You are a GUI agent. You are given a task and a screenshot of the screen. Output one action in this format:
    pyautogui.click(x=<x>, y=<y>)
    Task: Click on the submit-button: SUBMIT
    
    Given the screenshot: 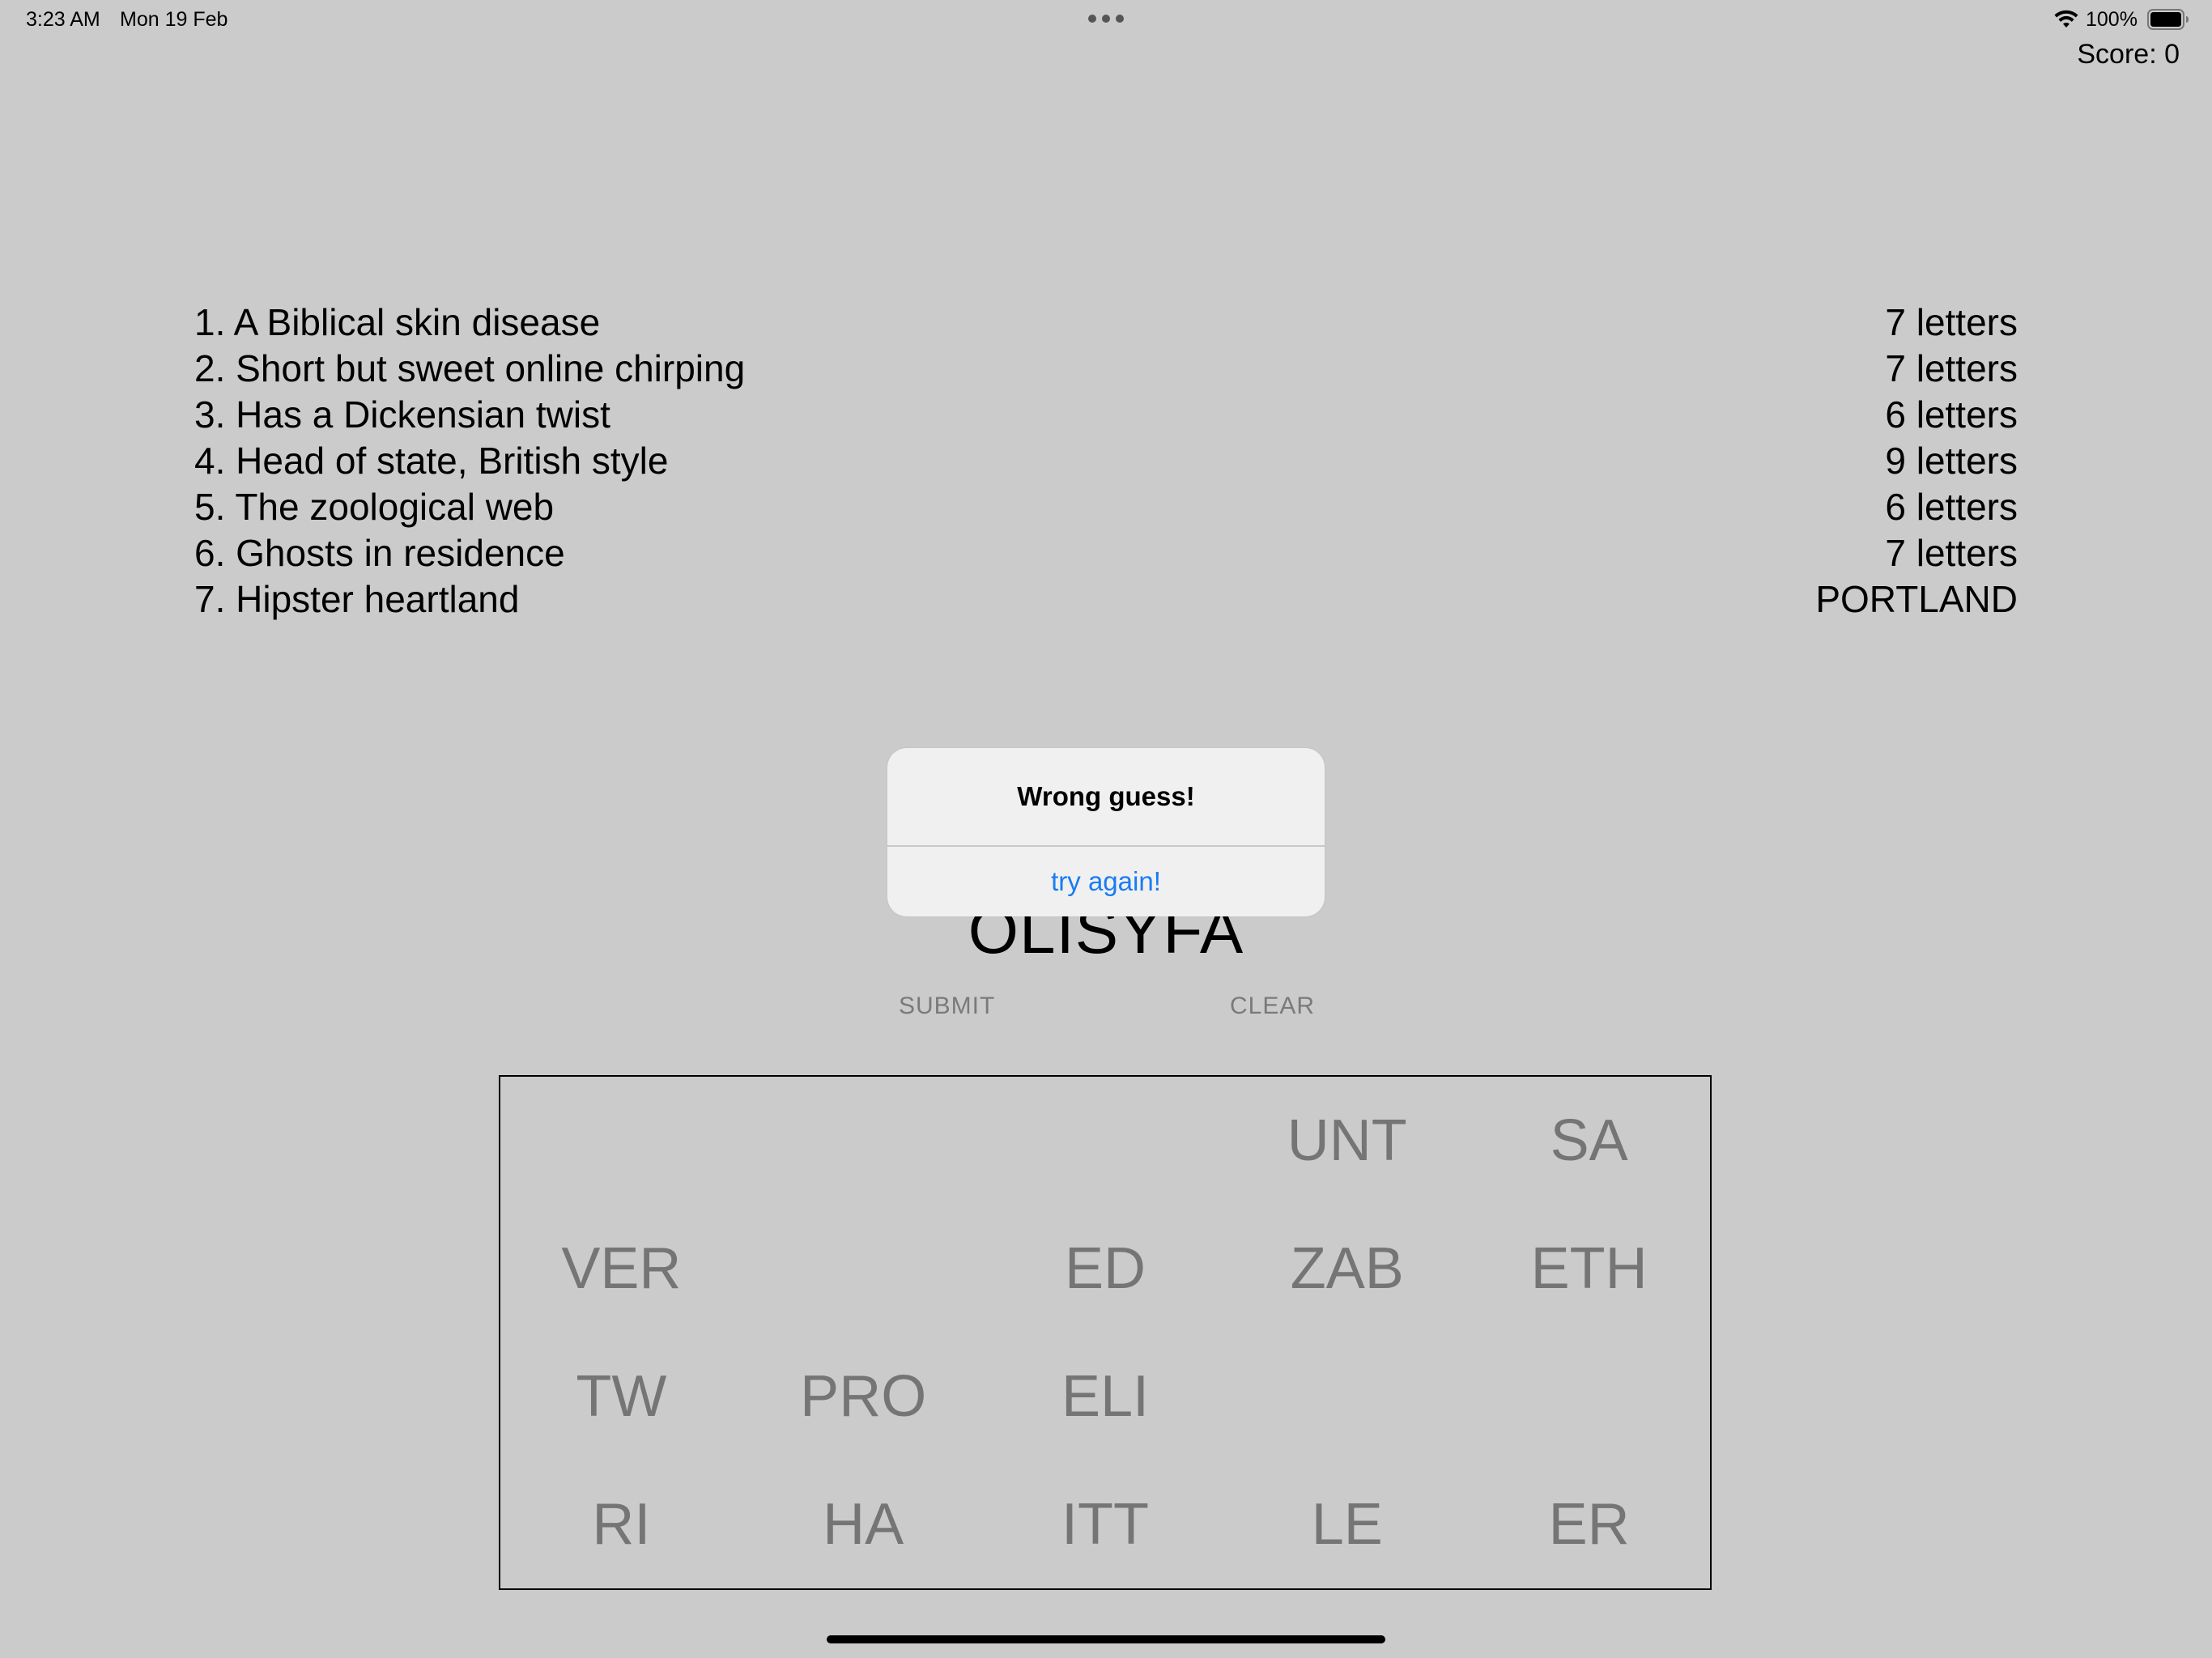 What is the action you would take?
    pyautogui.click(x=947, y=1006)
    